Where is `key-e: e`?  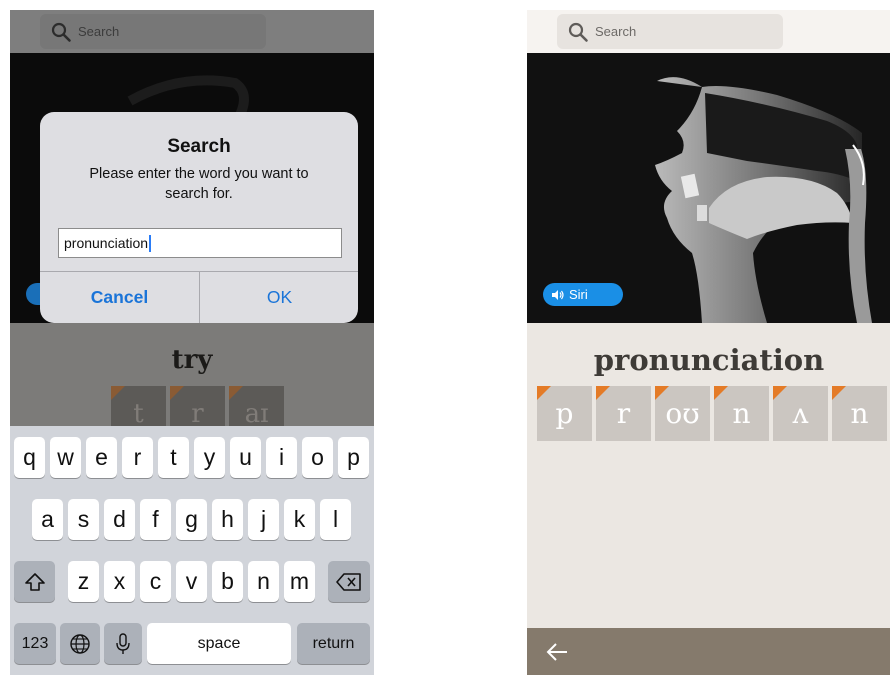 key-e: e is located at coordinates (101, 457).